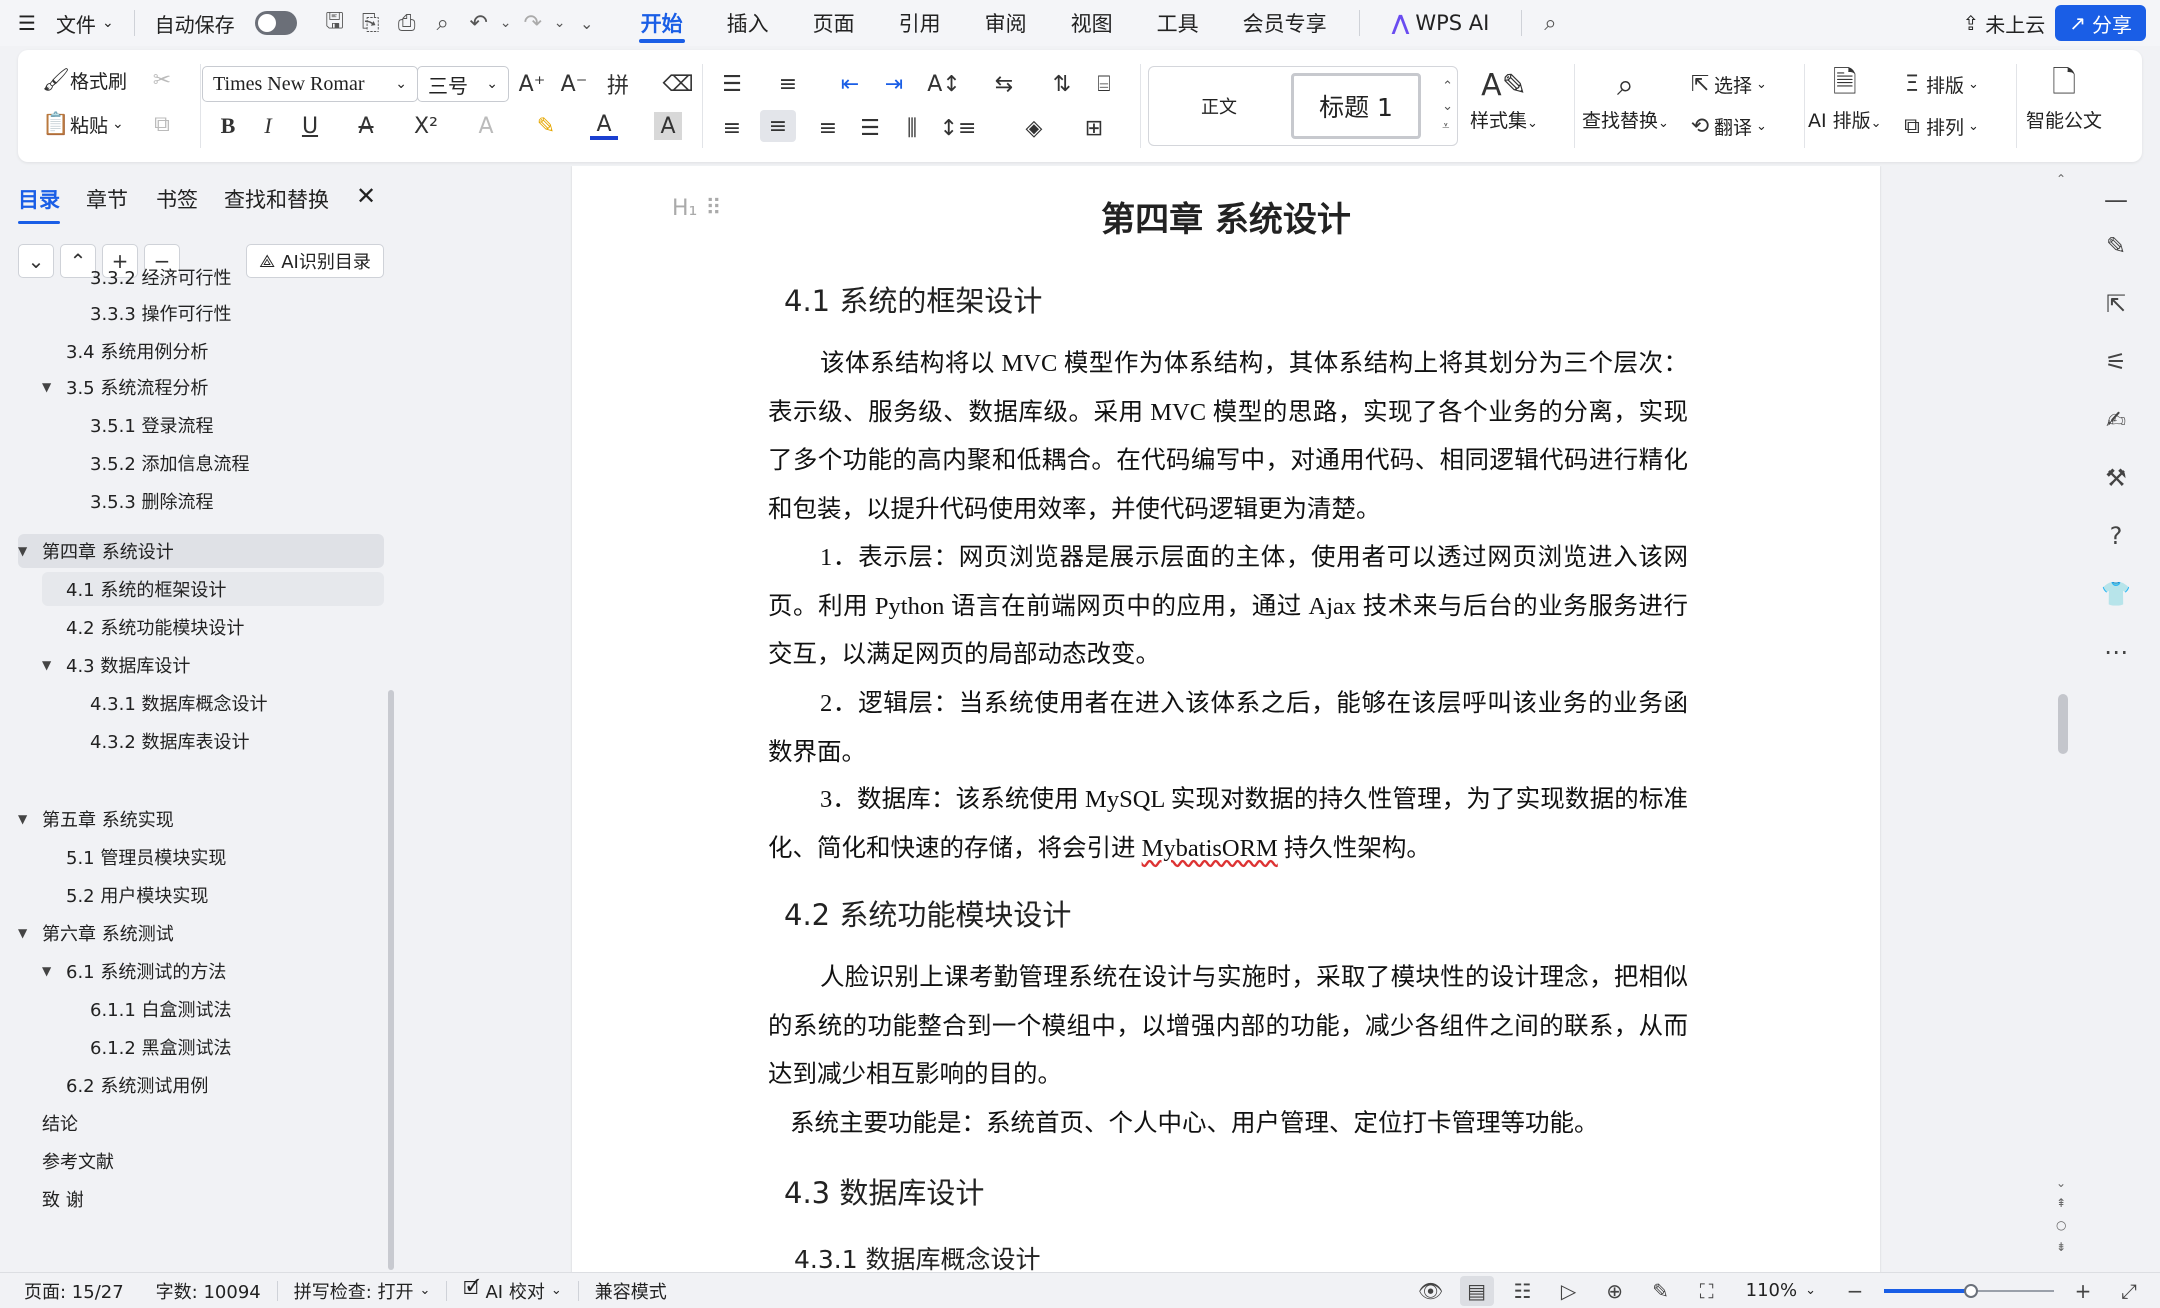 The height and width of the screenshot is (1308, 2160). Describe the element at coordinates (1476, 1290) in the screenshot. I see `page-view-icon: ▤` at that location.